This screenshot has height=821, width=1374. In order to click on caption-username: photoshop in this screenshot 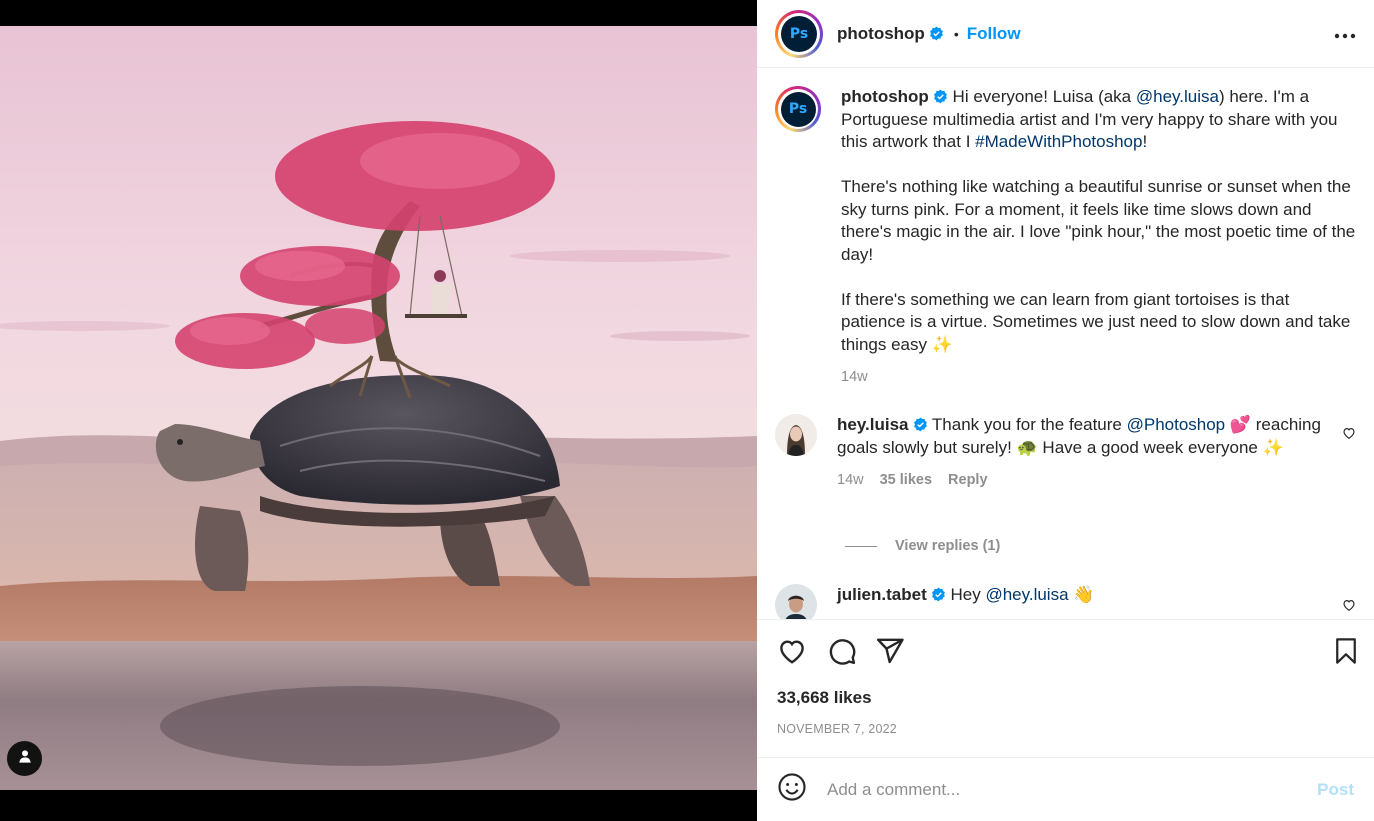, I will do `click(885, 96)`.